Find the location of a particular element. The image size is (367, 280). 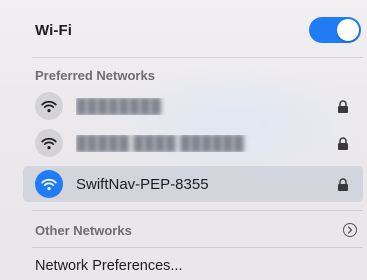

other-networks-row: Other Networks is located at coordinates (183, 230).